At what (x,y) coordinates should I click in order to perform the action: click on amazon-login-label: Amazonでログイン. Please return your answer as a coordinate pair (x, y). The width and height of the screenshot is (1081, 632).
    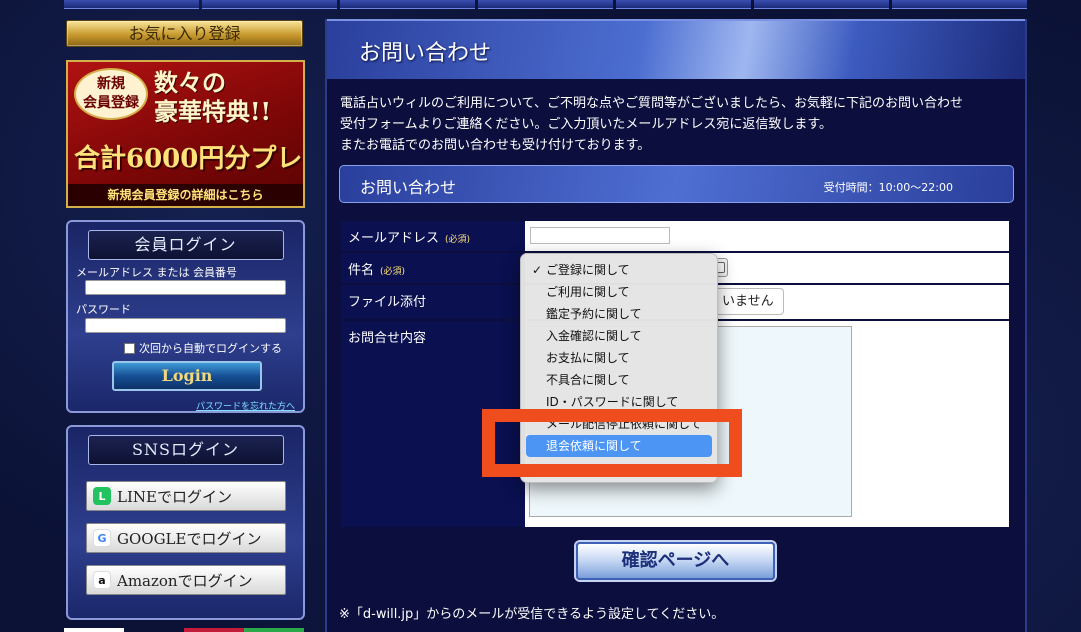
    Looking at the image, I should click on (185, 580).